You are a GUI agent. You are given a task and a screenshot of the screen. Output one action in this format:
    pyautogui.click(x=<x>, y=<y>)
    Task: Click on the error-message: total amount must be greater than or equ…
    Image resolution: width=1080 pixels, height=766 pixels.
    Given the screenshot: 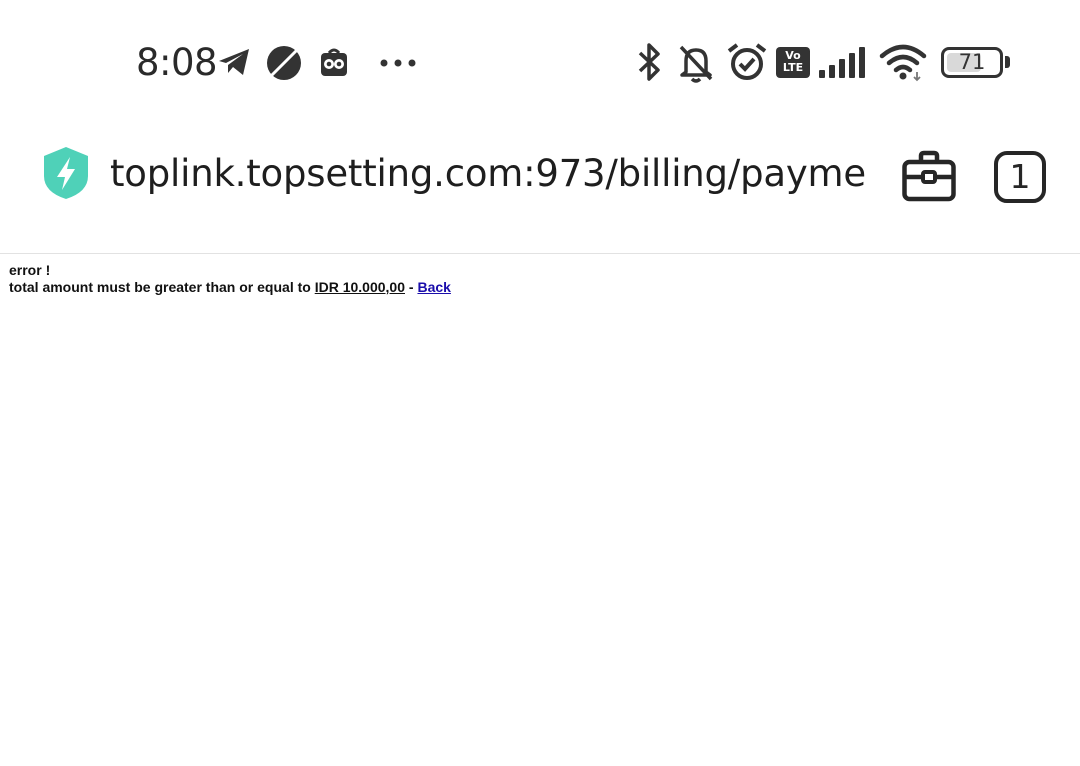 What is the action you would take?
    pyautogui.click(x=160, y=287)
    